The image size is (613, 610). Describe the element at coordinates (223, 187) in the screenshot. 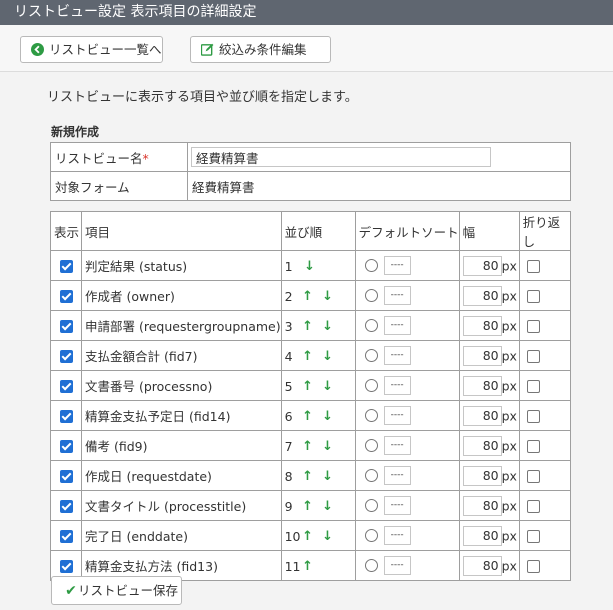

I see `target-form-value: 経費精算書` at that location.